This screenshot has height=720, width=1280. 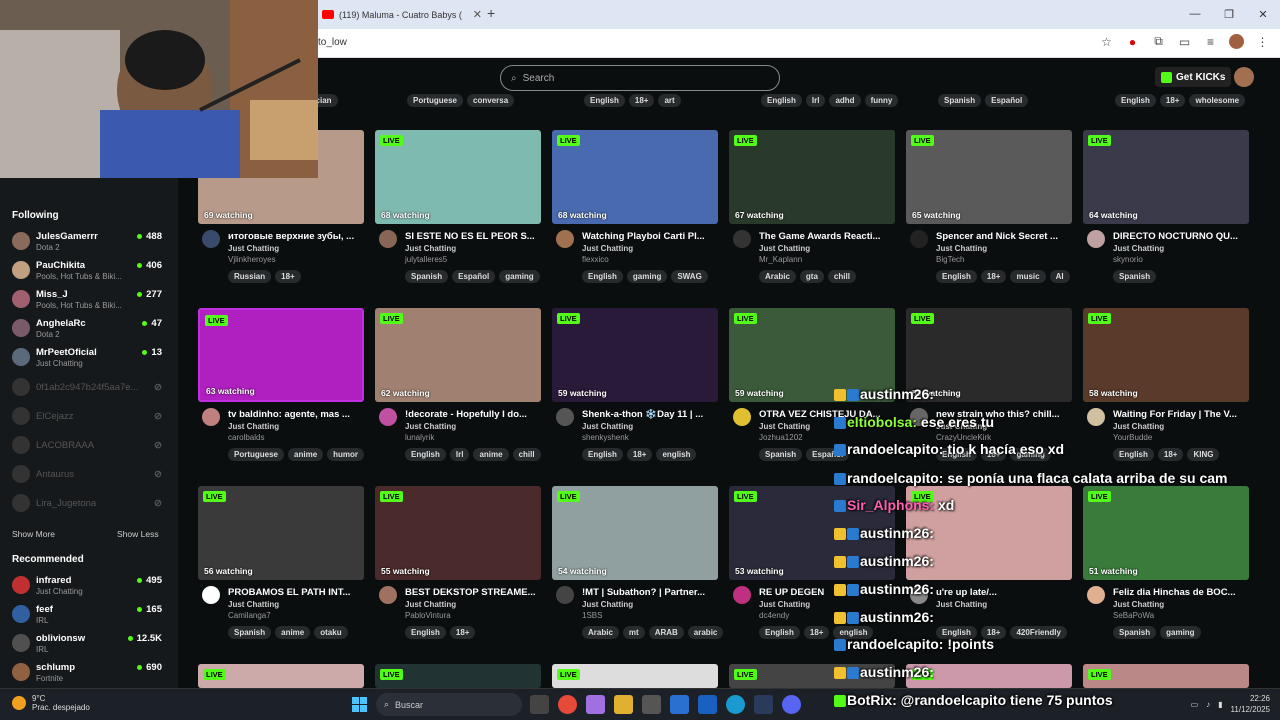 I want to click on streamer-name: lunalyrik, so click(x=419, y=437).